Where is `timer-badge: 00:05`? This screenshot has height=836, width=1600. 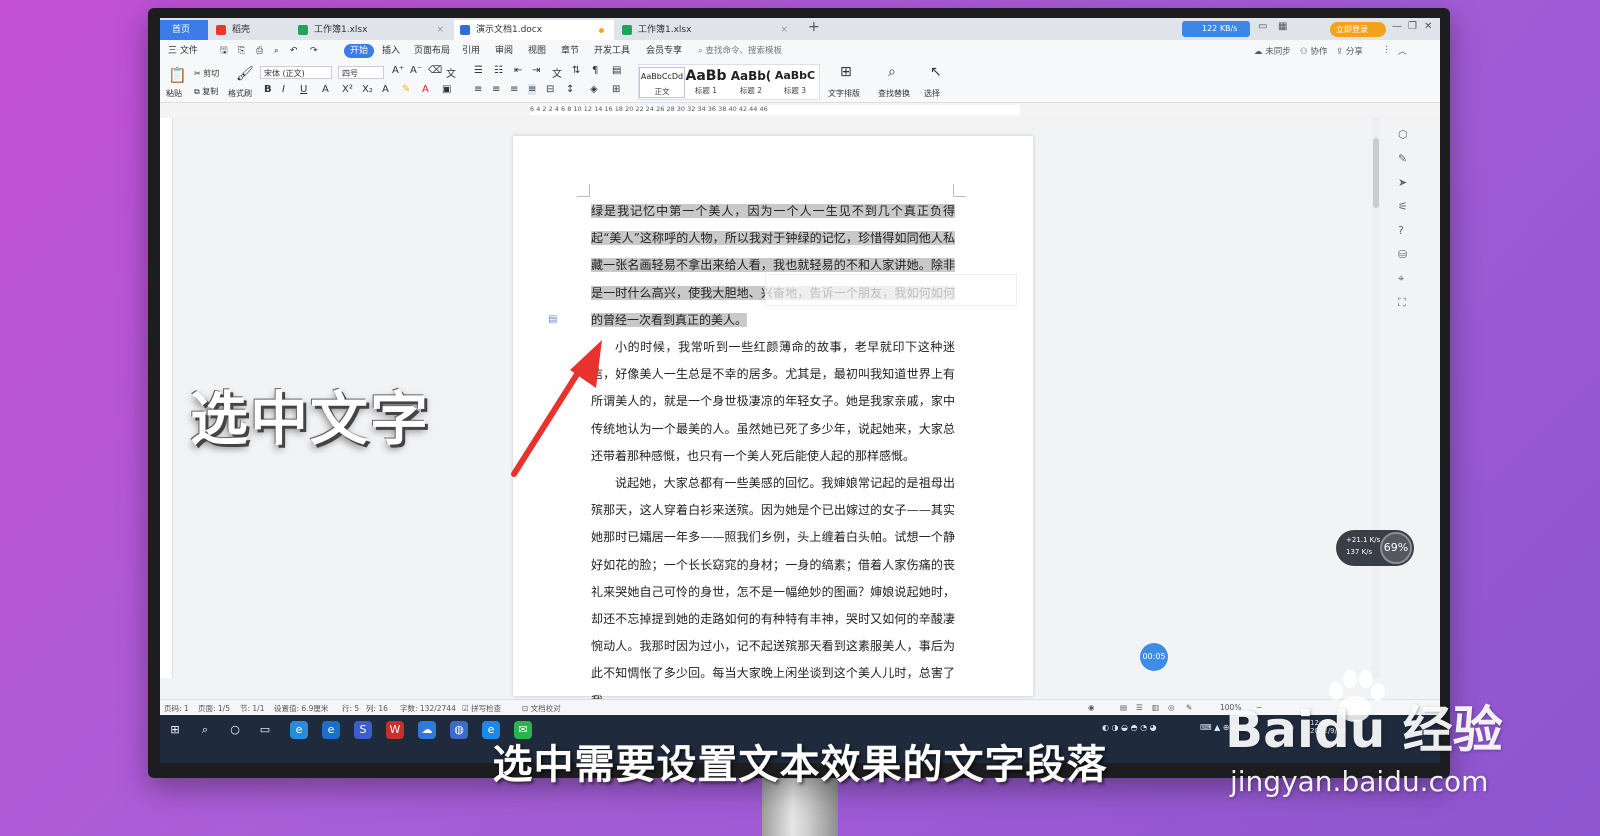 timer-badge: 00:05 is located at coordinates (1154, 657).